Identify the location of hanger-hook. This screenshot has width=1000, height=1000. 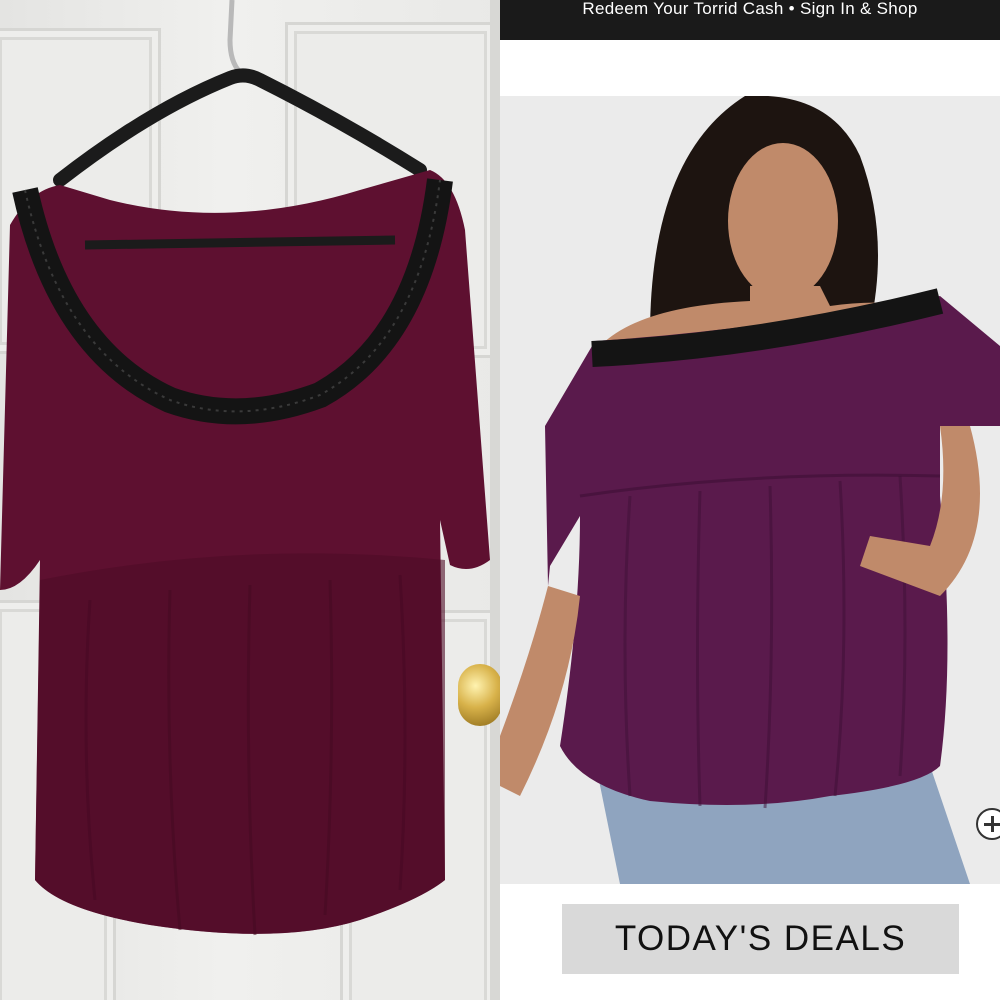
(234, 37).